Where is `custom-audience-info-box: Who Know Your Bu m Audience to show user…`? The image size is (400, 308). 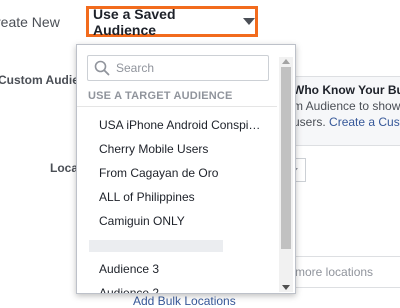
custom-audience-info-box: Who Know Your Bu m Audience to show user… is located at coordinates (340, 111).